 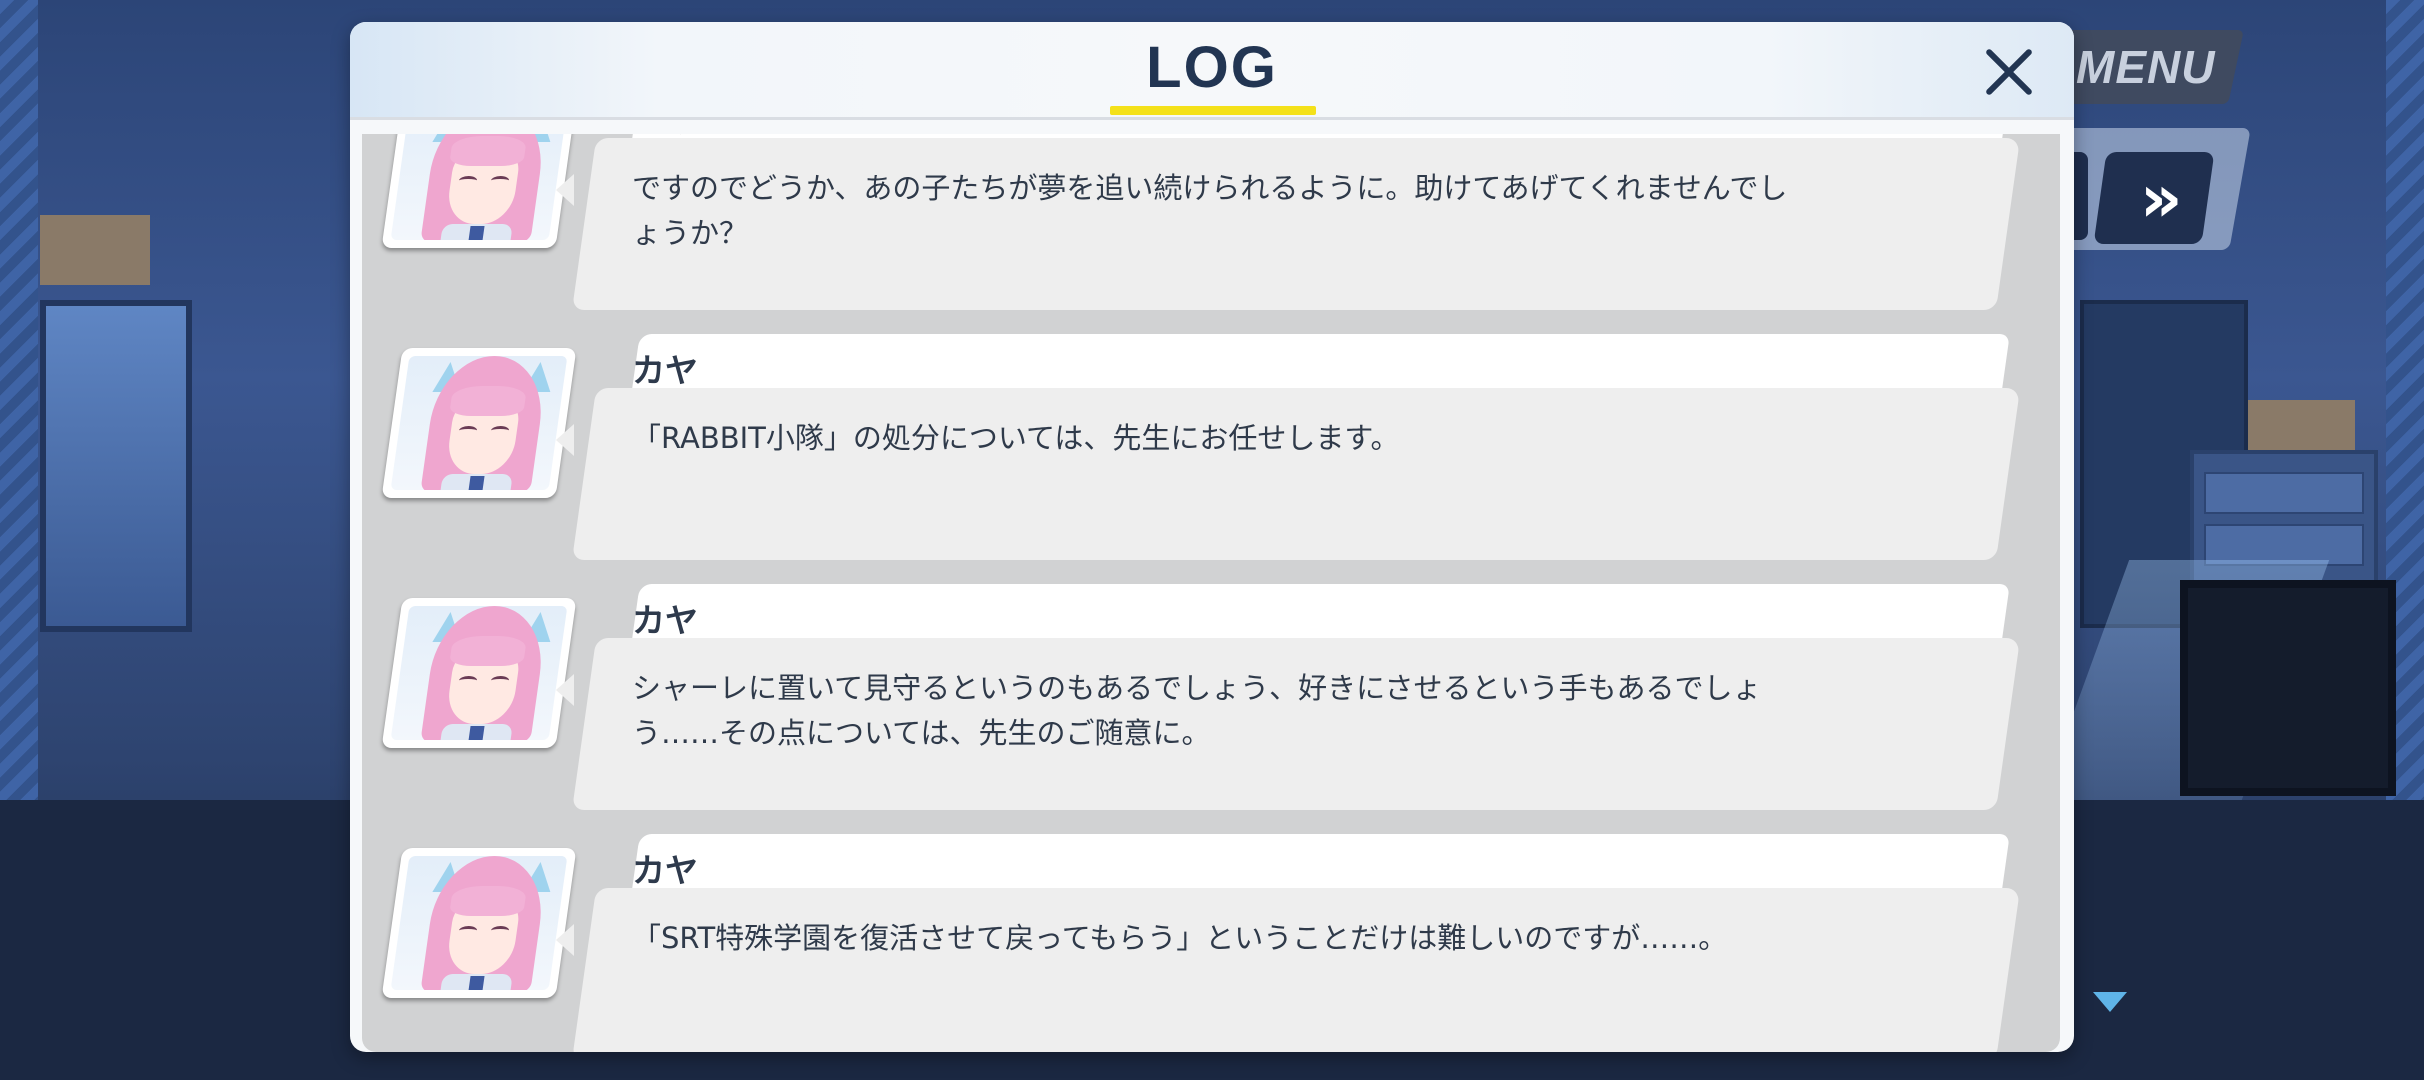 I want to click on menu-button: MENU, so click(x=2146, y=67).